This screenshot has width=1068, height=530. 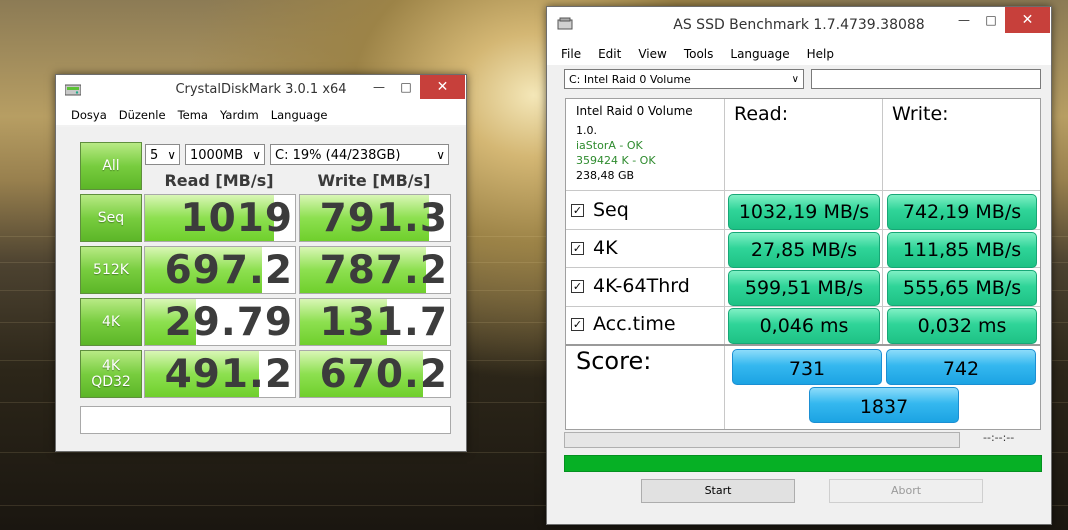 I want to click on 4k-64thrd-checkbox: ✓, so click(x=577, y=286).